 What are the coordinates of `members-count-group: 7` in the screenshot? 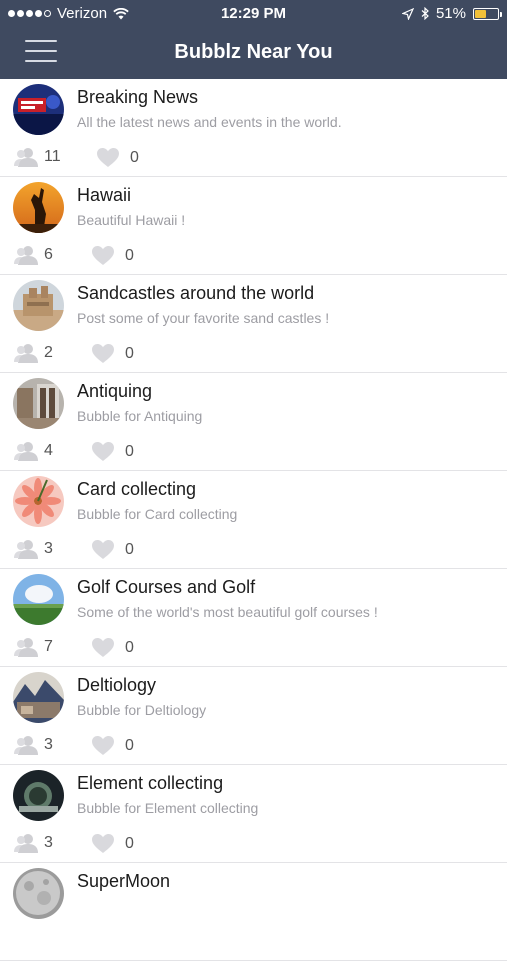 It's located at (33, 647).